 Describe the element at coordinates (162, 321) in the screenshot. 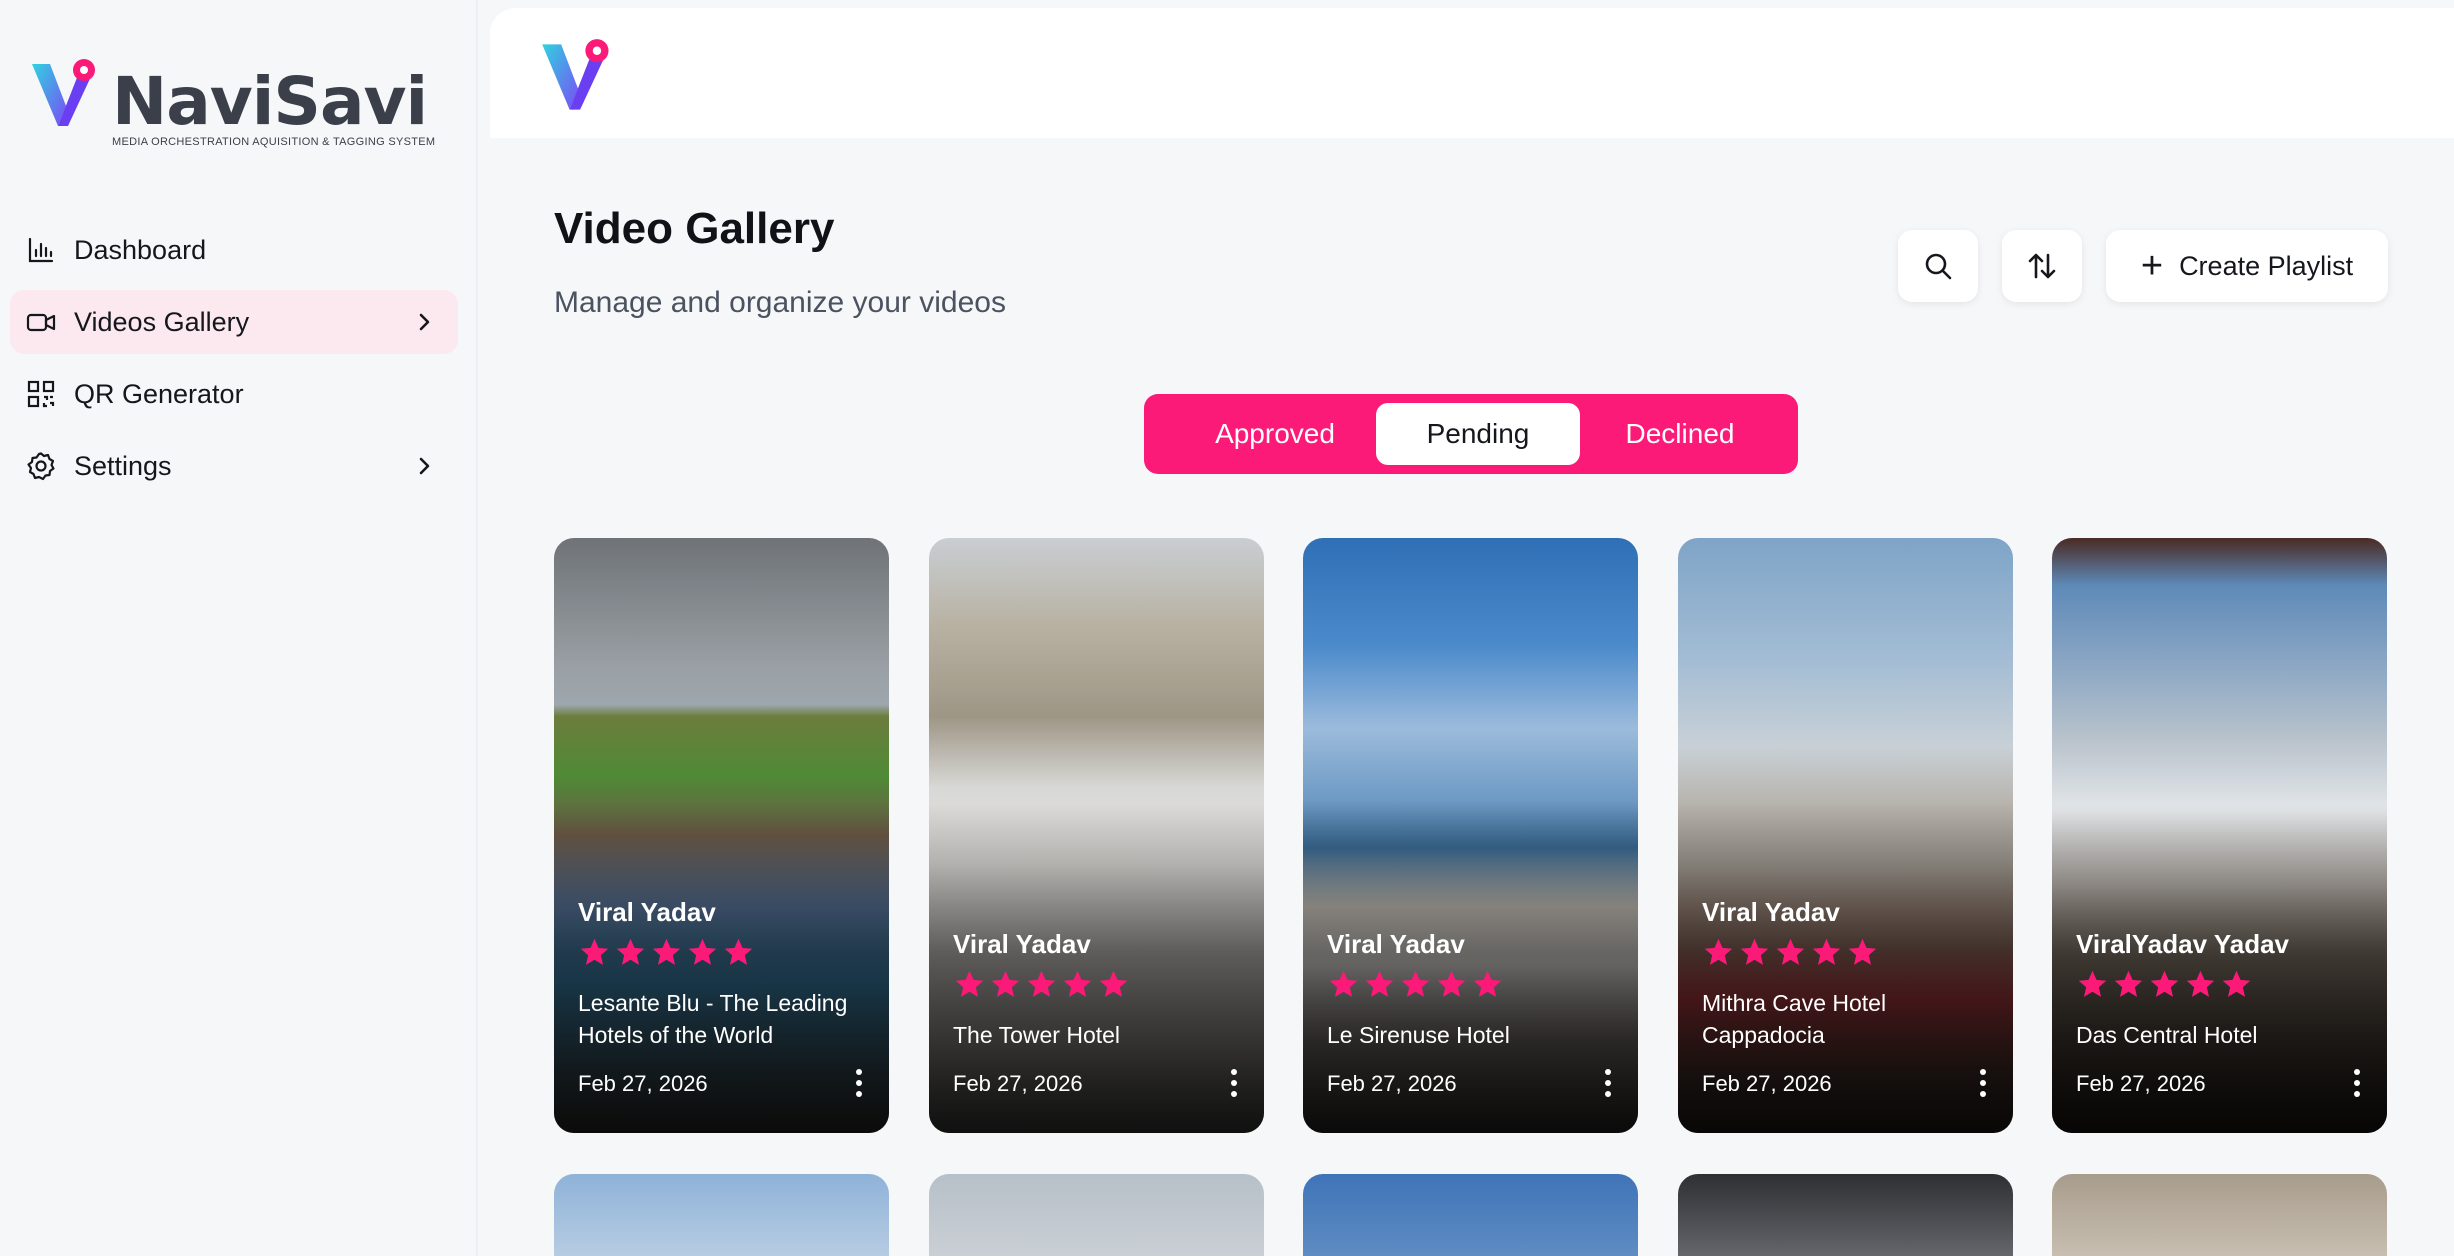

I see `sidebar-item-label: Videos Gallery` at that location.